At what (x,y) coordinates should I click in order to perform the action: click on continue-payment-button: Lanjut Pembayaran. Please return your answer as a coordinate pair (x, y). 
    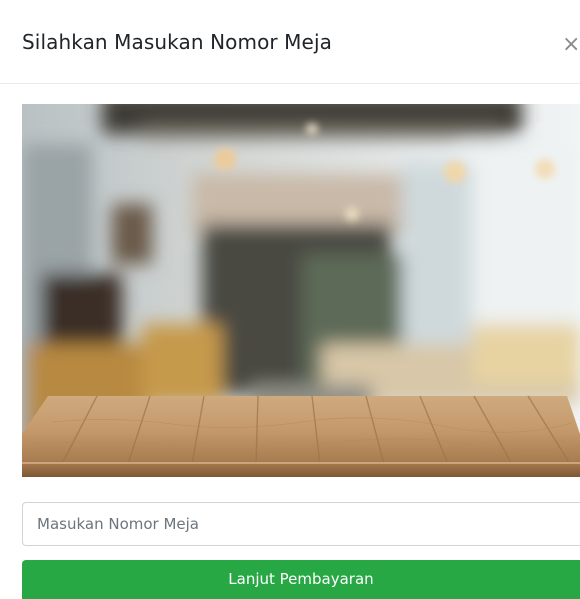
    Looking at the image, I should click on (301, 579).